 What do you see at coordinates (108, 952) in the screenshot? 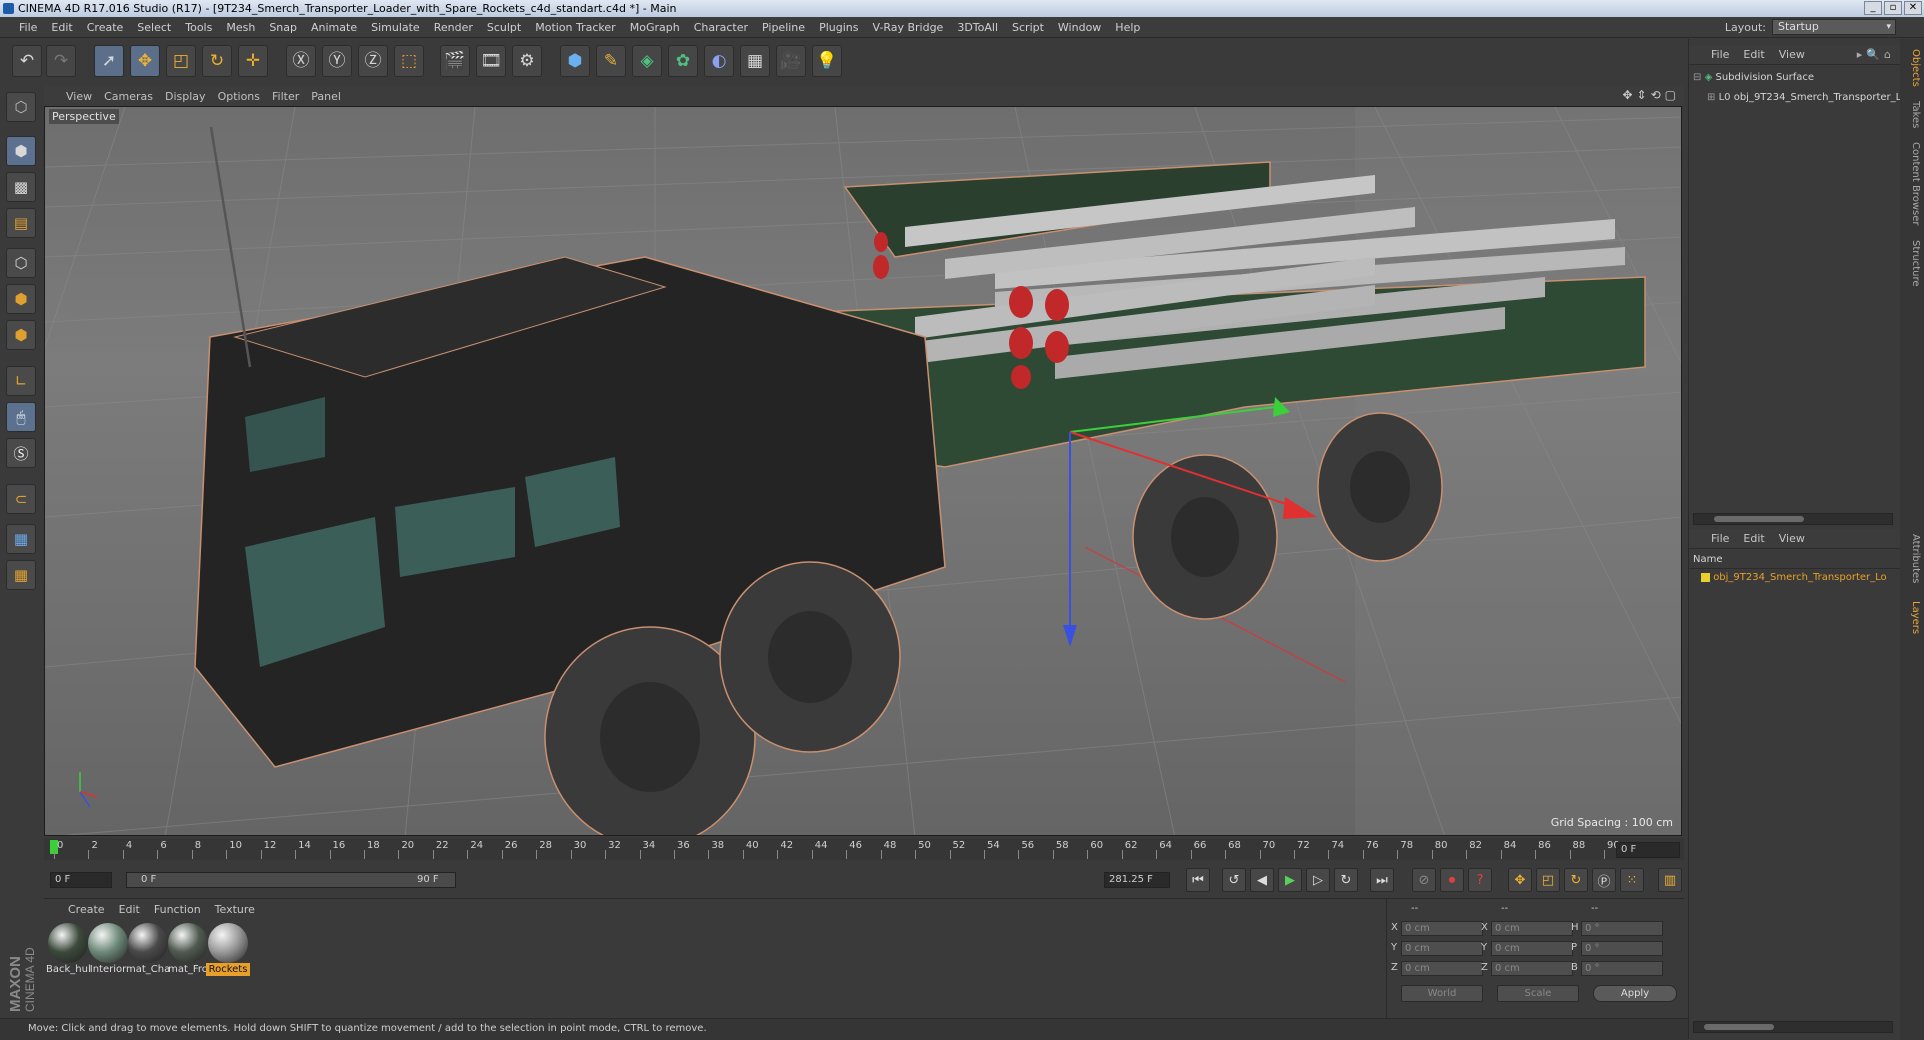
I see `material-swatch: Interior` at bounding box center [108, 952].